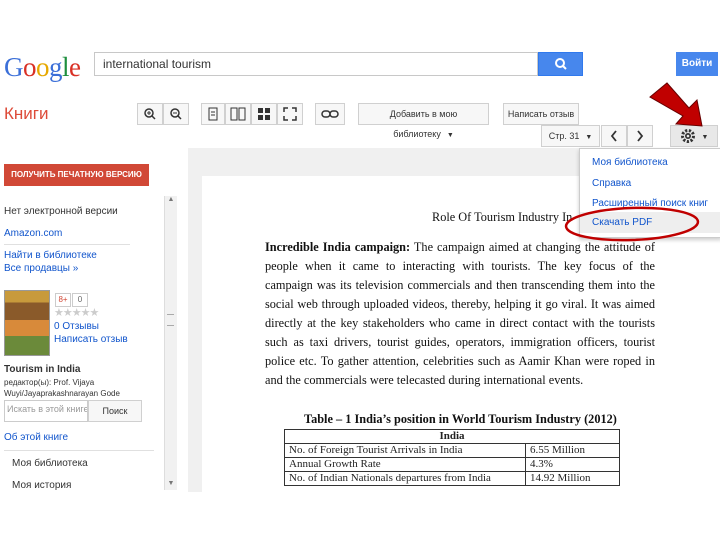 Image resolution: width=720 pixels, height=540 pixels. I want to click on circle-annotation-icon, so click(632, 224).